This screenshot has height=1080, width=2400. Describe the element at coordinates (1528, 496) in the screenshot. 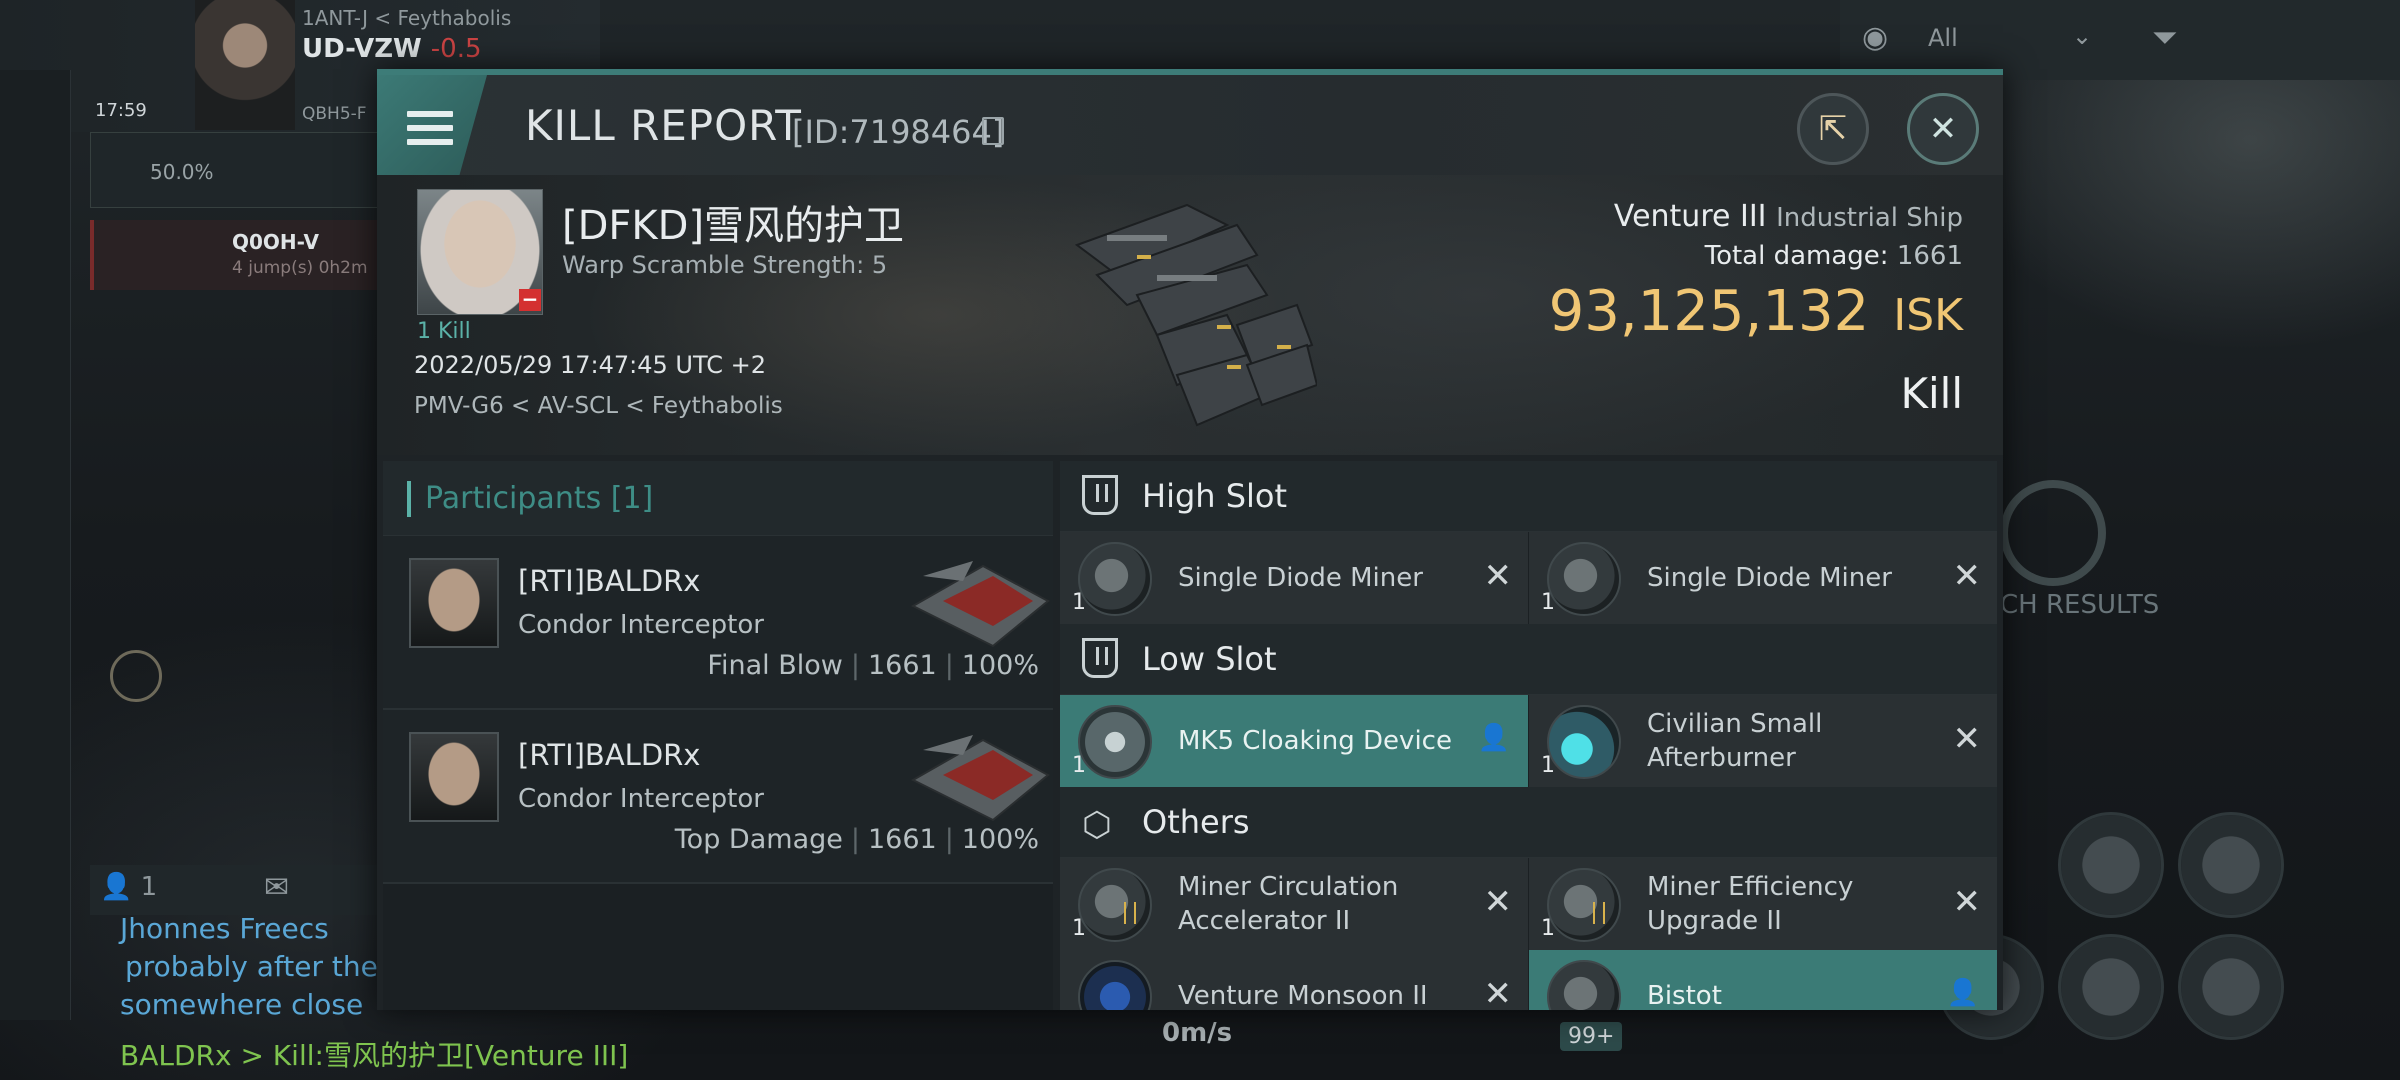

I see `high-slot-header: High Slot` at that location.